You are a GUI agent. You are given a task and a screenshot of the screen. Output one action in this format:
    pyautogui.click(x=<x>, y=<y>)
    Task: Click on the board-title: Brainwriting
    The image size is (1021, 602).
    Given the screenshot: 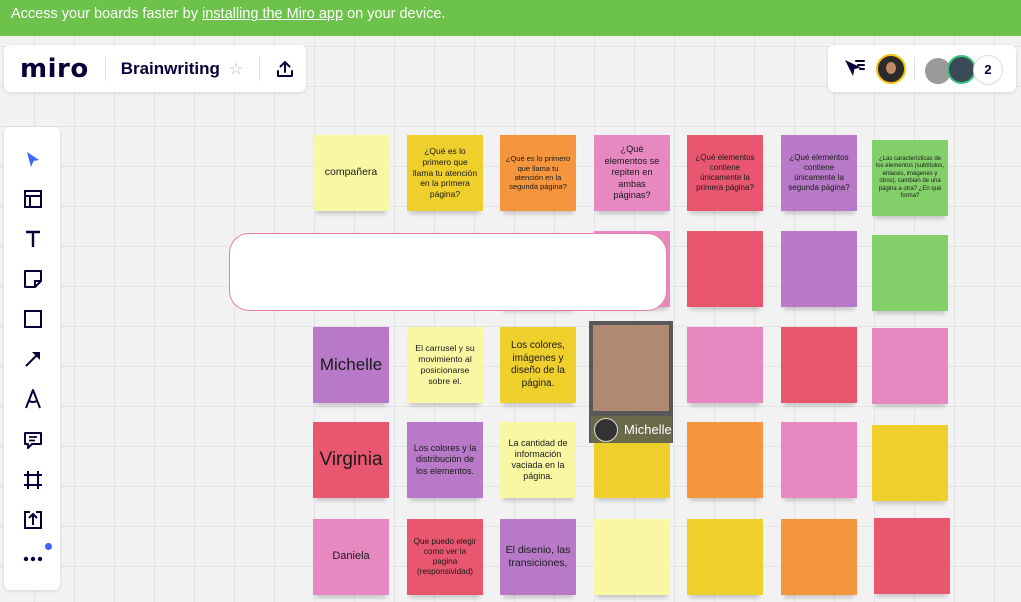 What is the action you would take?
    pyautogui.click(x=170, y=69)
    